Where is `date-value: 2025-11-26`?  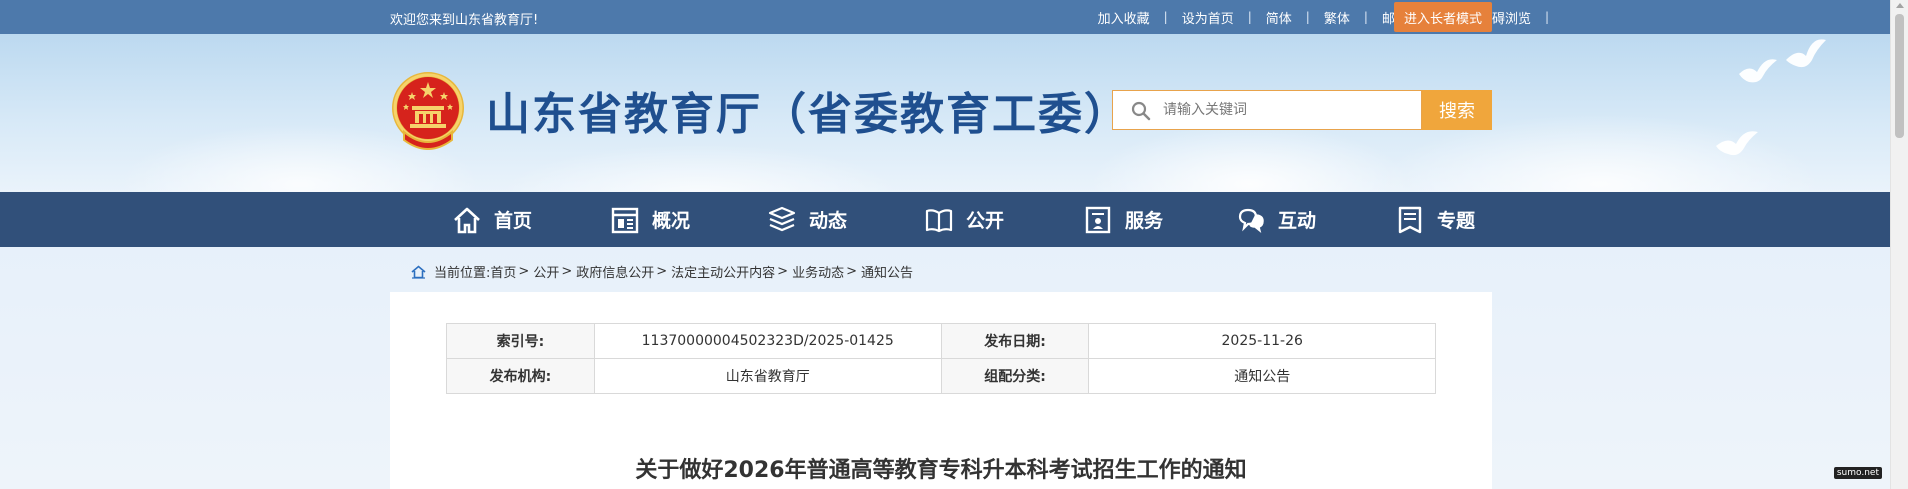 date-value: 2025-11-26 is located at coordinates (1262, 341).